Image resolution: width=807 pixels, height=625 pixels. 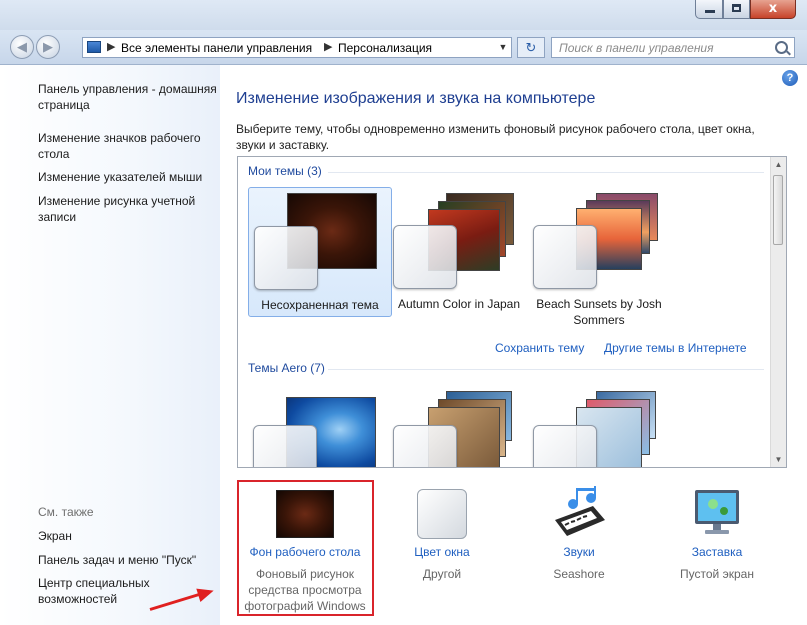 What do you see at coordinates (128, 209) in the screenshot?
I see `link-change-account-picture: Изменение рисунка учетной записи` at bounding box center [128, 209].